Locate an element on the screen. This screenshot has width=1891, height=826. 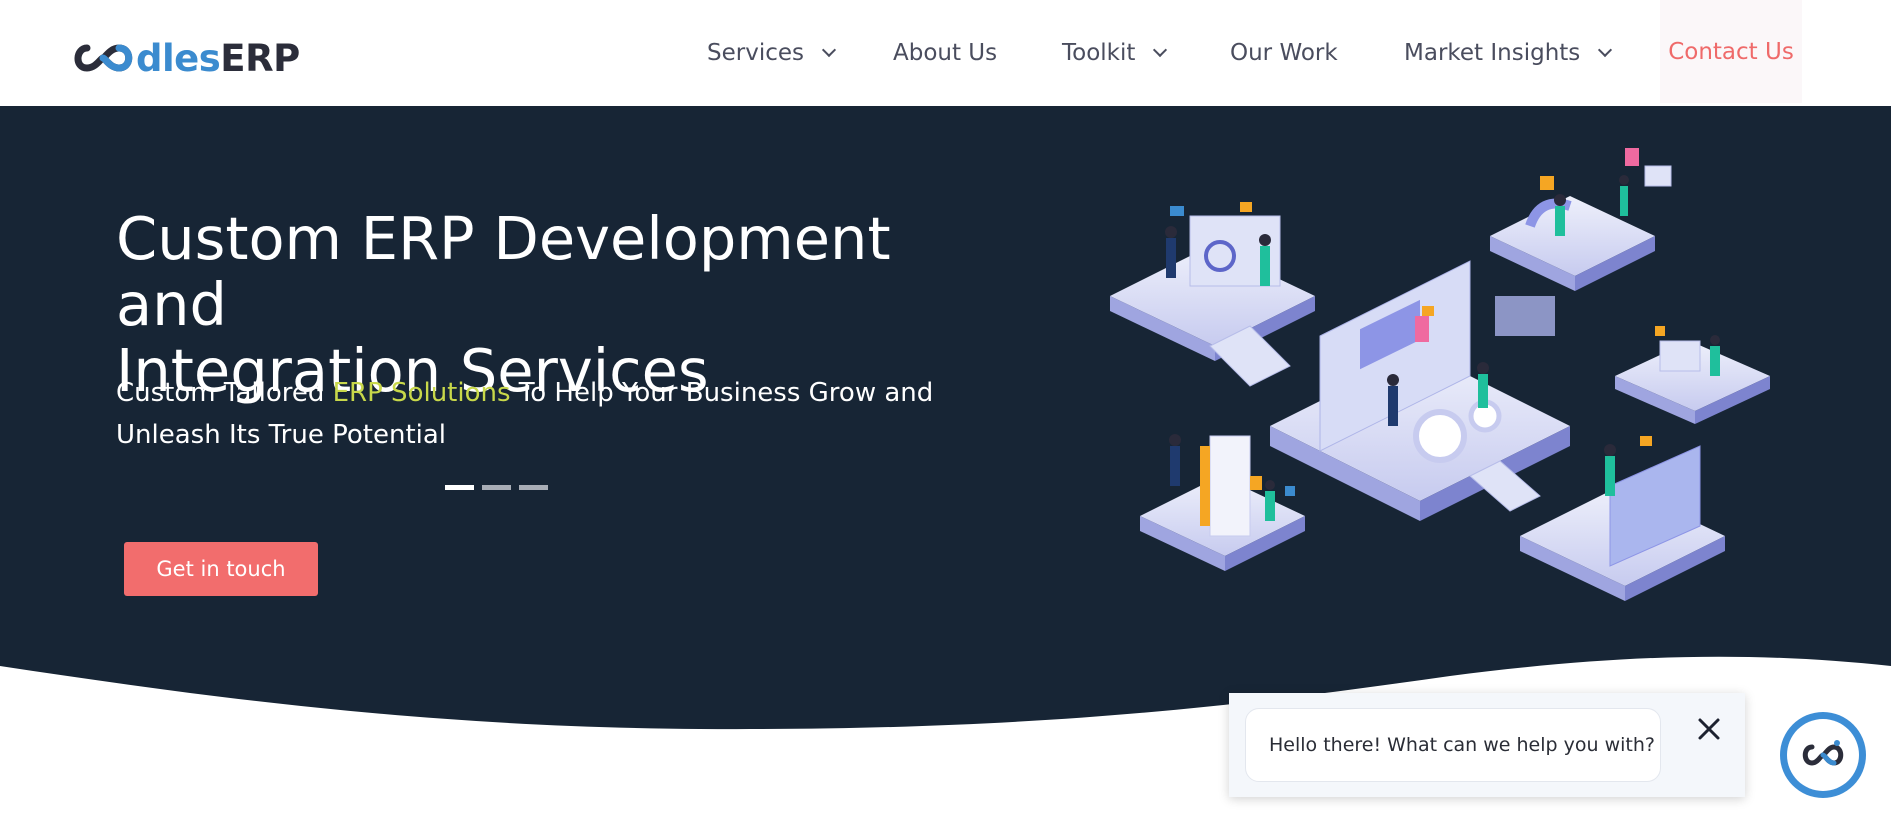
chat-launcher-button is located at coordinates (1823, 755).